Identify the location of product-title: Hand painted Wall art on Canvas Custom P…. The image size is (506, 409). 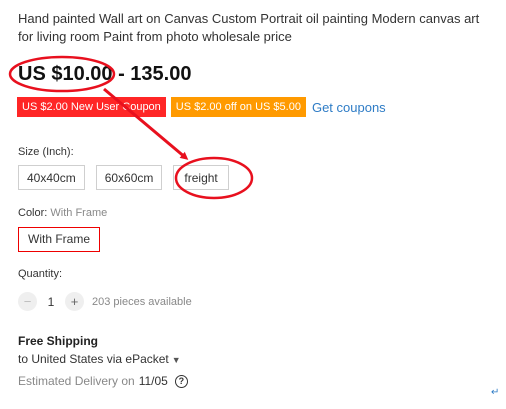
(249, 27).